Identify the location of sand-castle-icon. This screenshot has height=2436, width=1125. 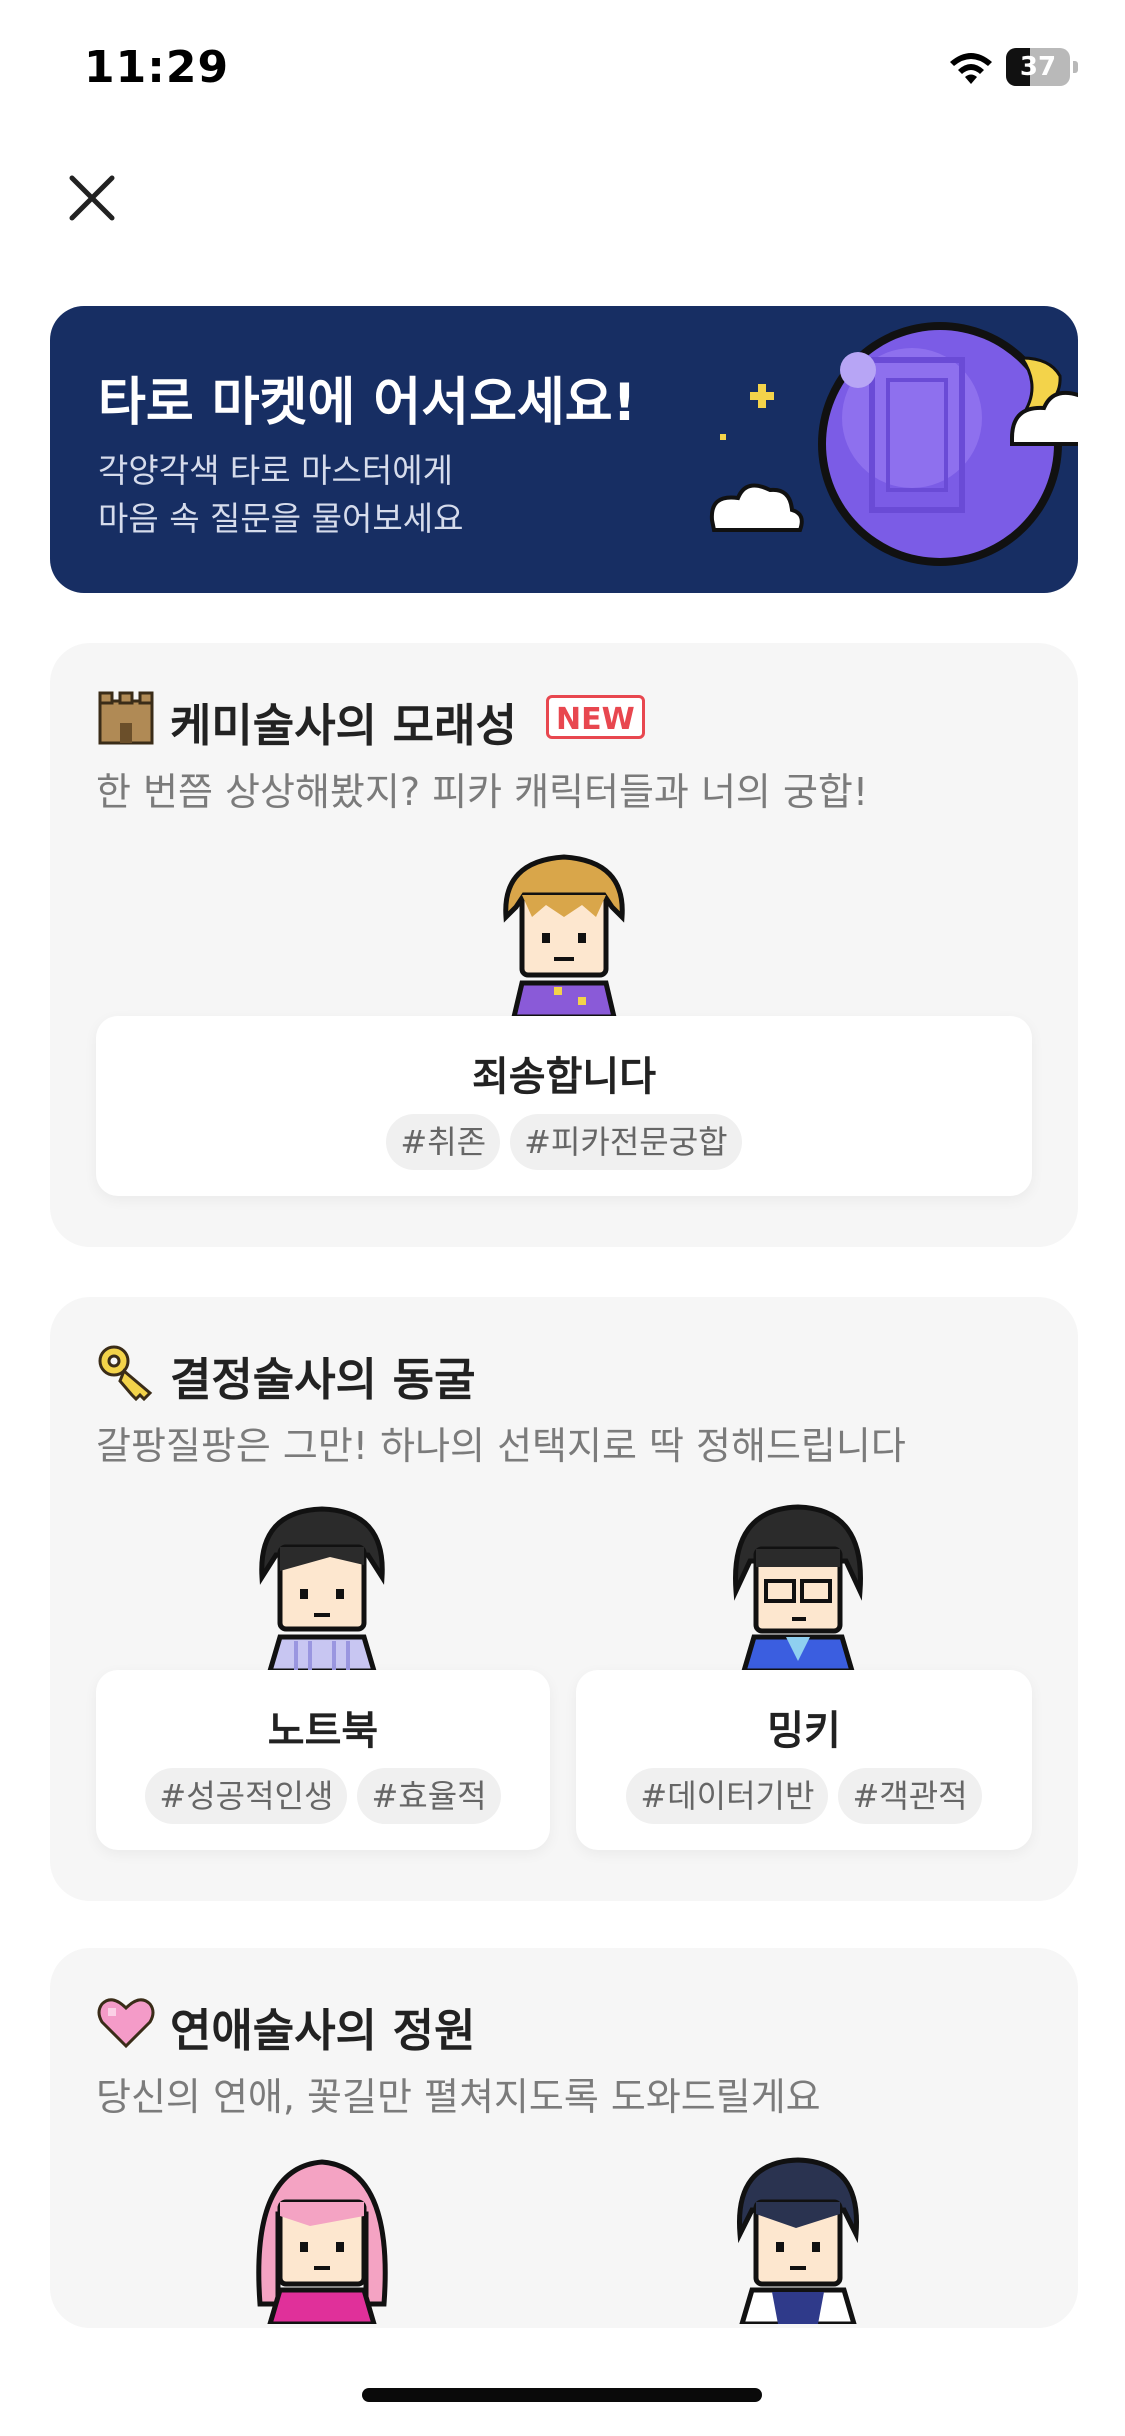
(126, 718).